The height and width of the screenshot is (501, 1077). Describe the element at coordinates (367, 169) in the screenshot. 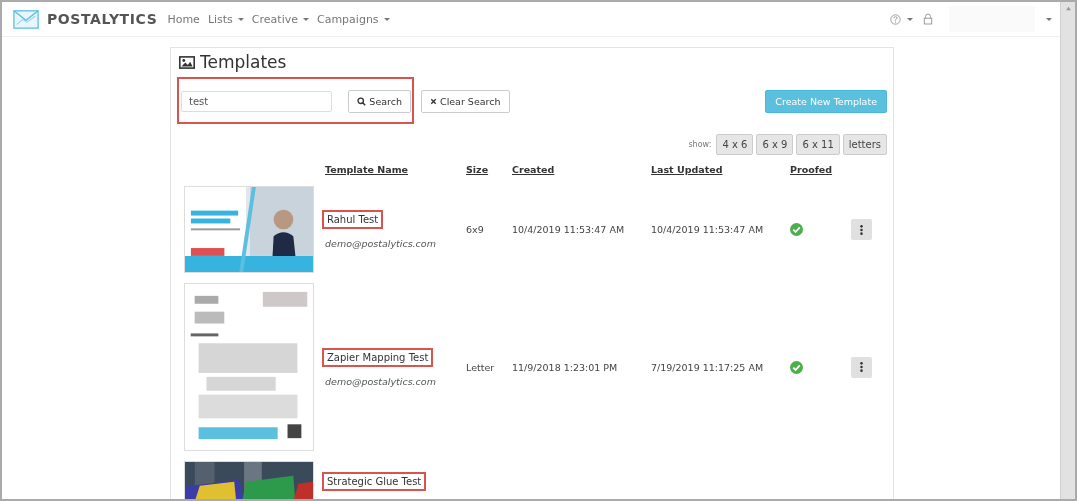

I see `column-header: Template Name` at that location.